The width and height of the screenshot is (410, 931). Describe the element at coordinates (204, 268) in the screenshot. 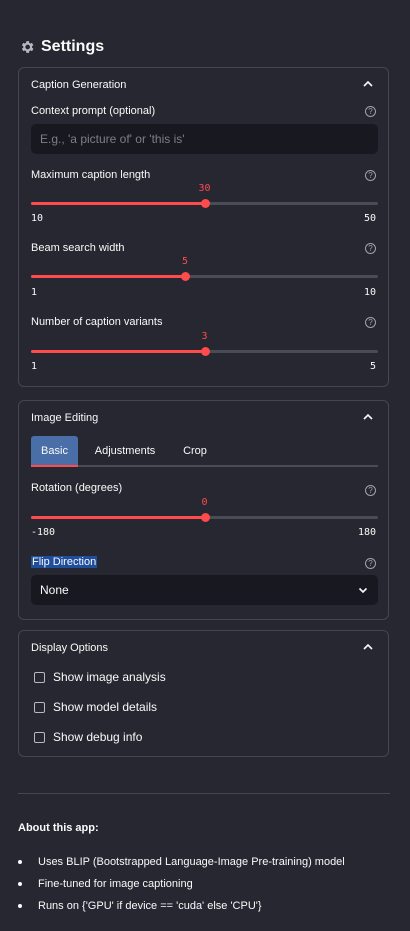

I see `beam-search-width-slider: 5` at that location.